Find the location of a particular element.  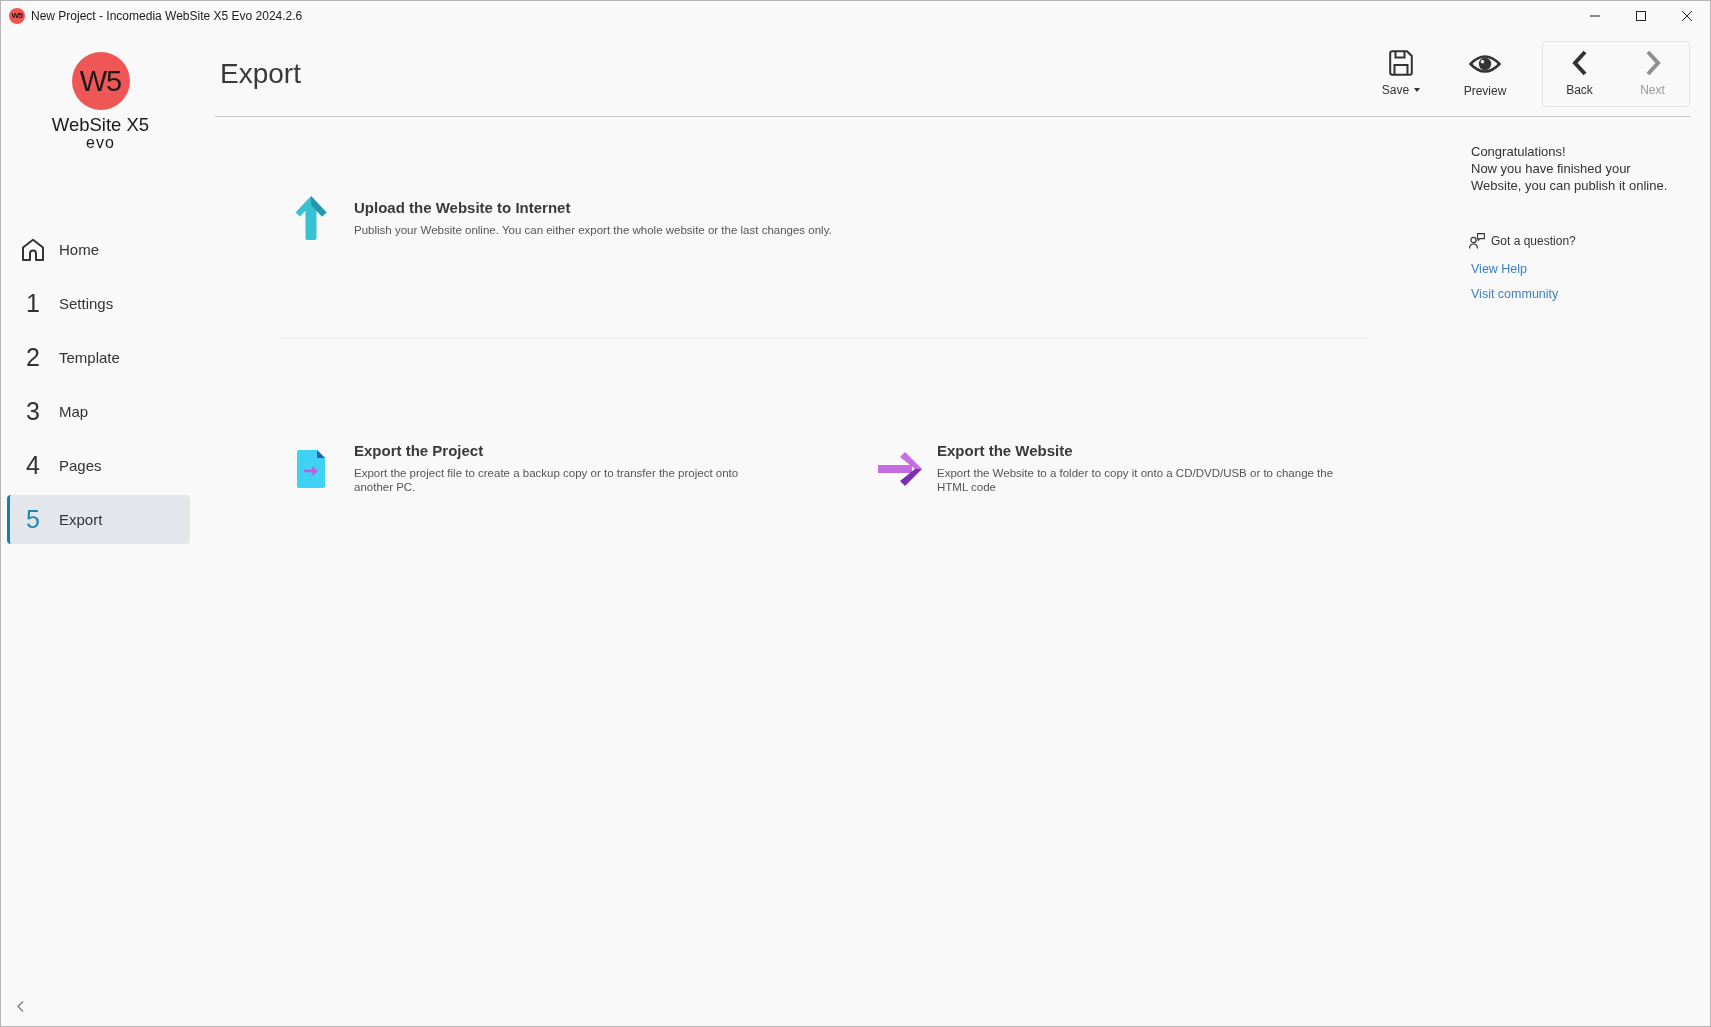

option-title: Export the Website is located at coordinates (1144, 451).